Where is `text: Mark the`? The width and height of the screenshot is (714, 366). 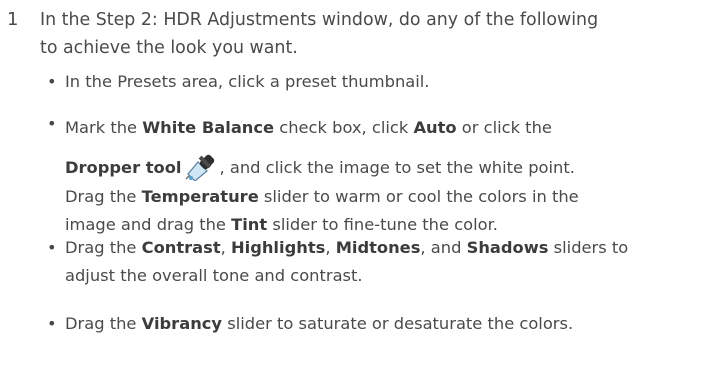 text: Mark the is located at coordinates (104, 127).